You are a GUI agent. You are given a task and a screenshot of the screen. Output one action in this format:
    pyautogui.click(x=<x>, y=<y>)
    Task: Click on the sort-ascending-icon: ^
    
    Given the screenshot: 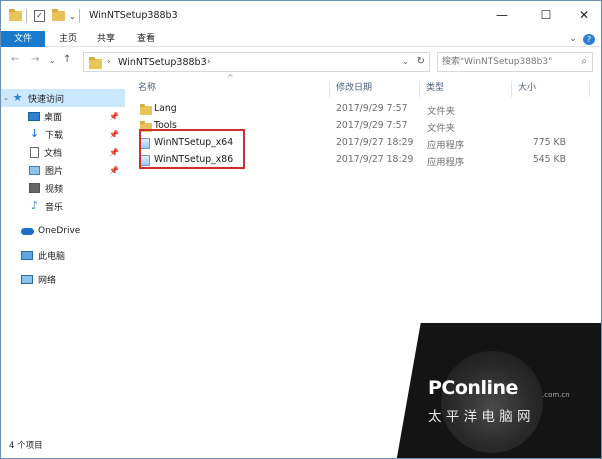 What is the action you would take?
    pyautogui.click(x=230, y=77)
    